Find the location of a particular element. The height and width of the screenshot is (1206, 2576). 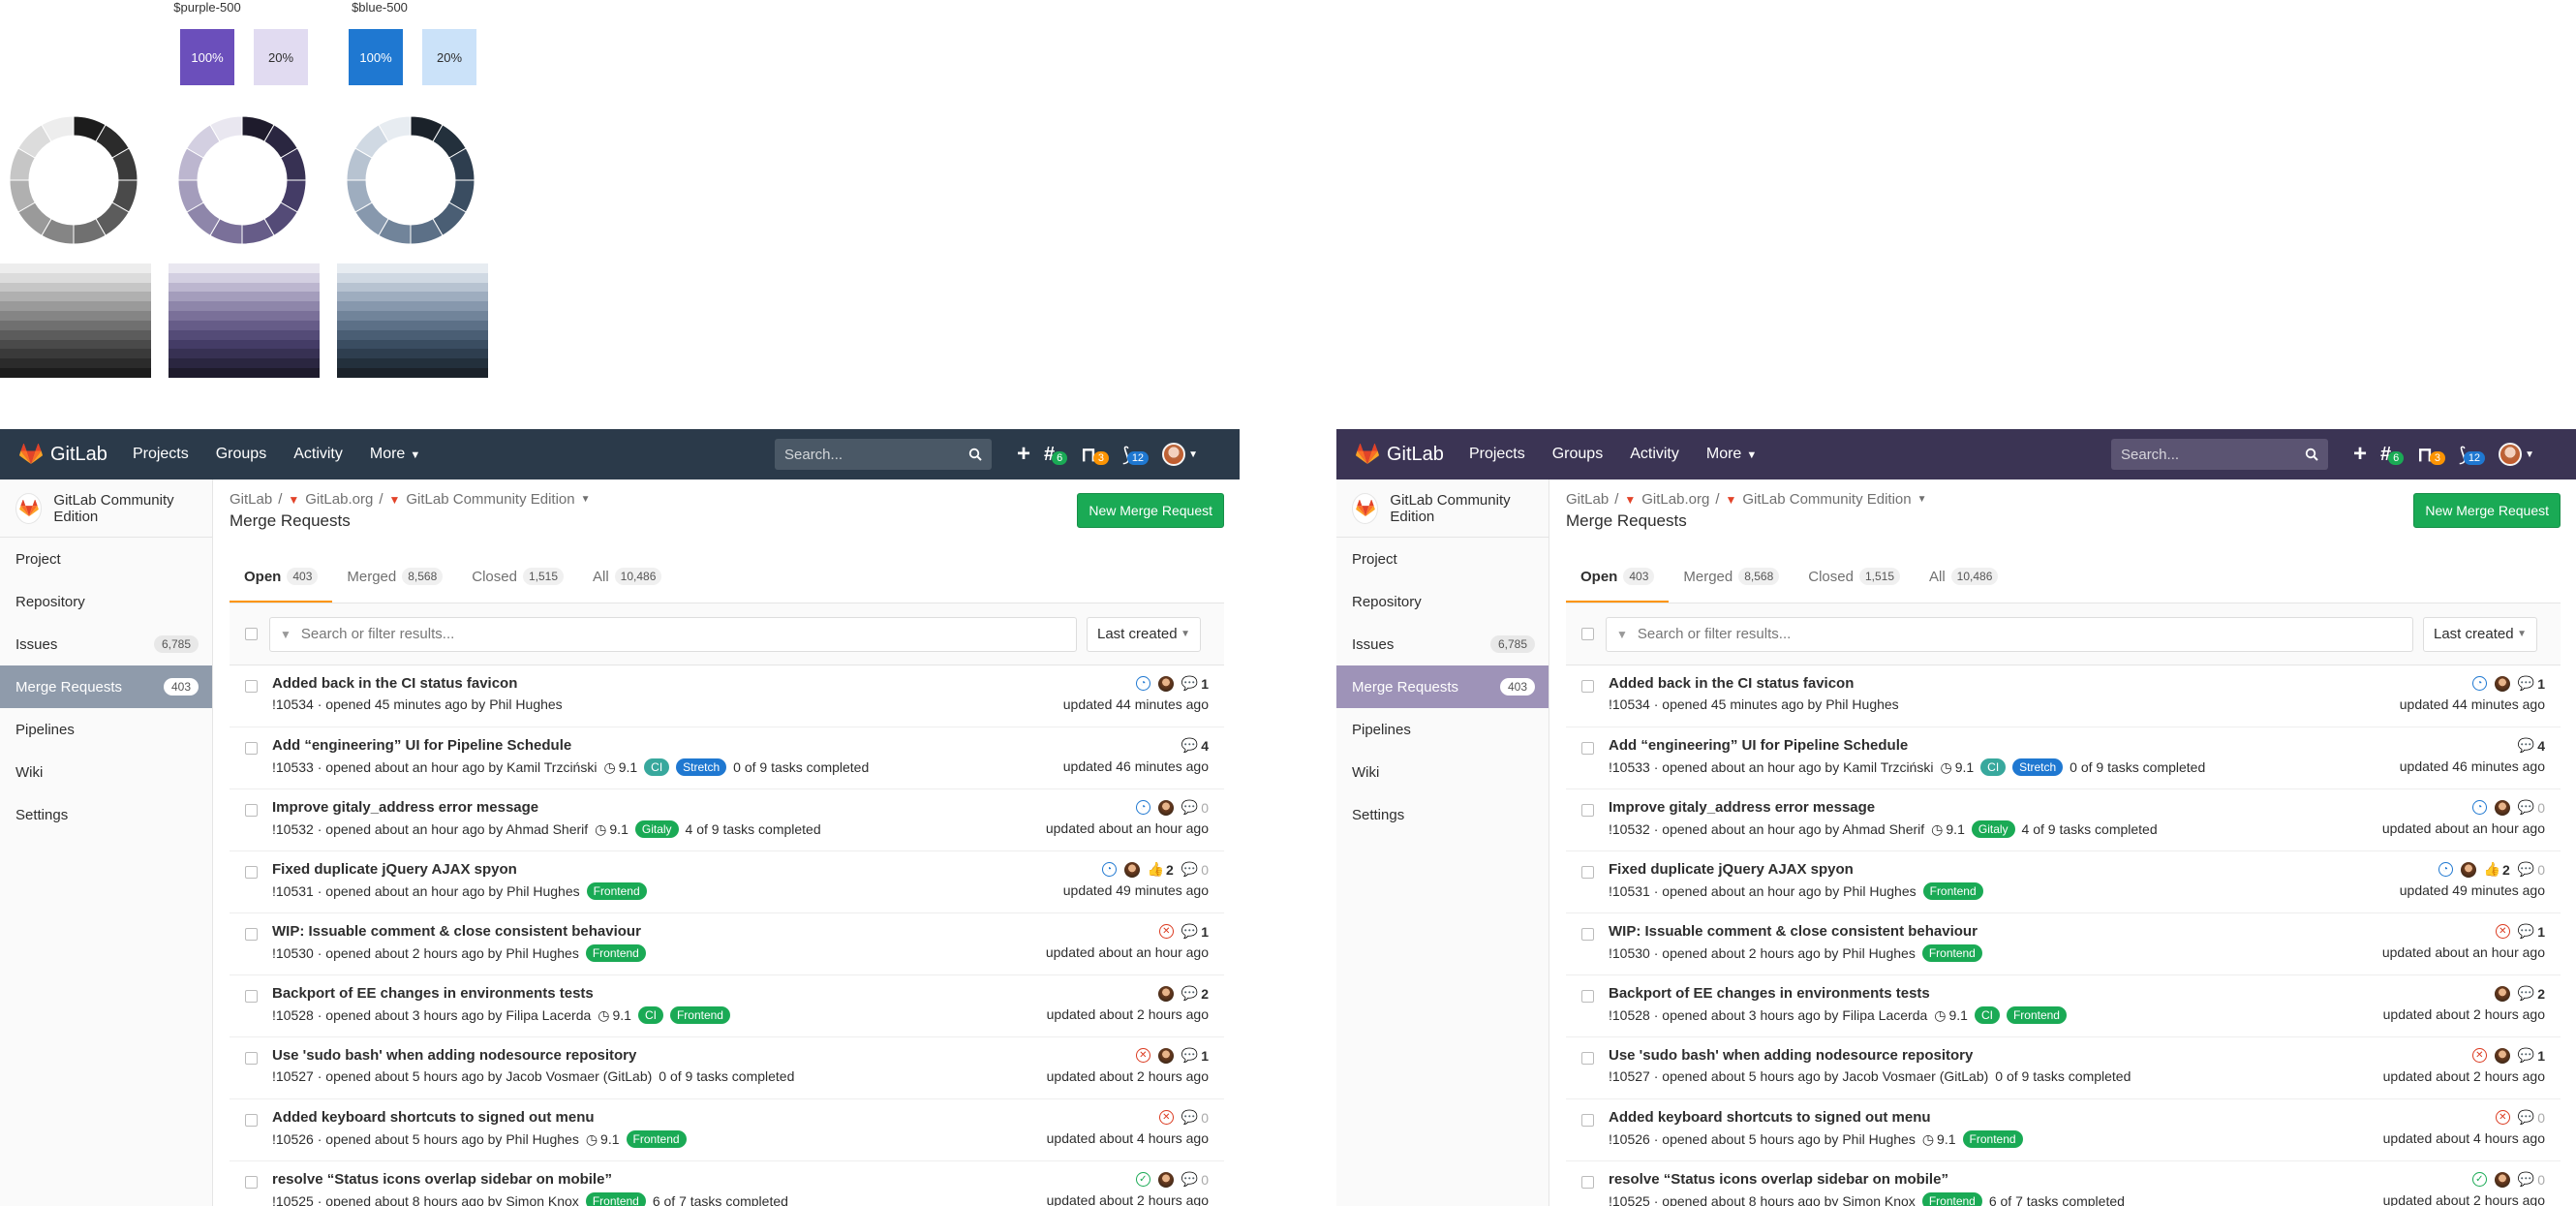

merge-request-author: Ahmad Sherif is located at coordinates (1883, 829).